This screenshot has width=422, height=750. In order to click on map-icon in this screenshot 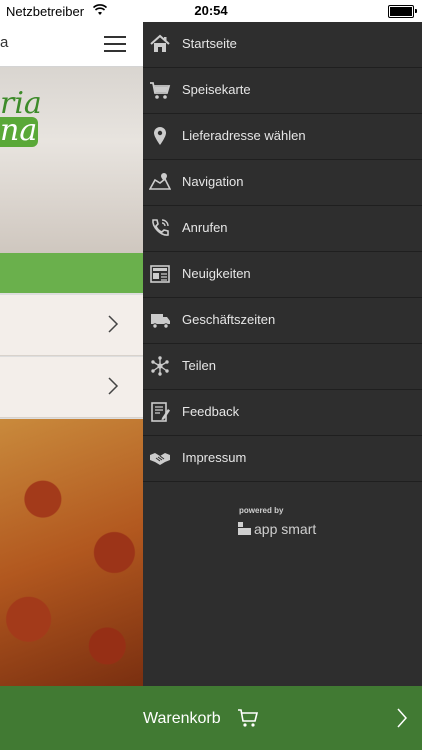, I will do `click(160, 181)`.